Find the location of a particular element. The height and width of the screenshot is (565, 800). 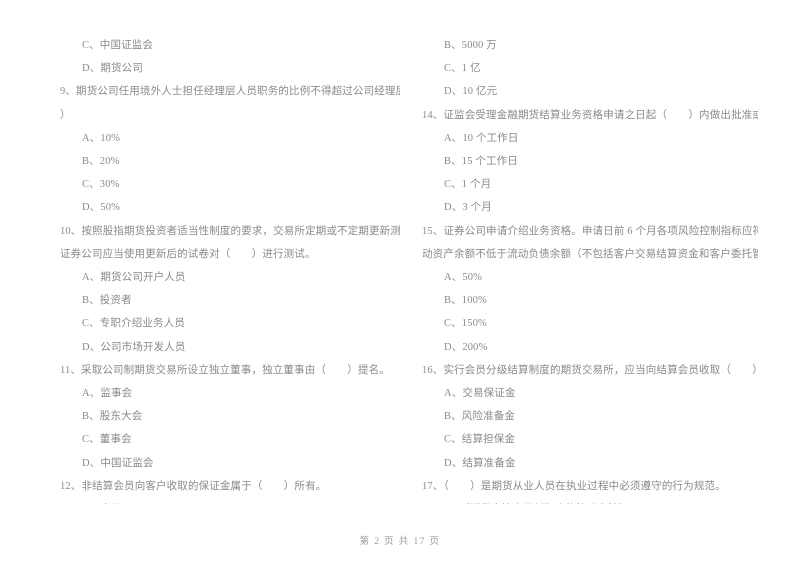

option-item: C、1 个月 is located at coordinates (468, 185).